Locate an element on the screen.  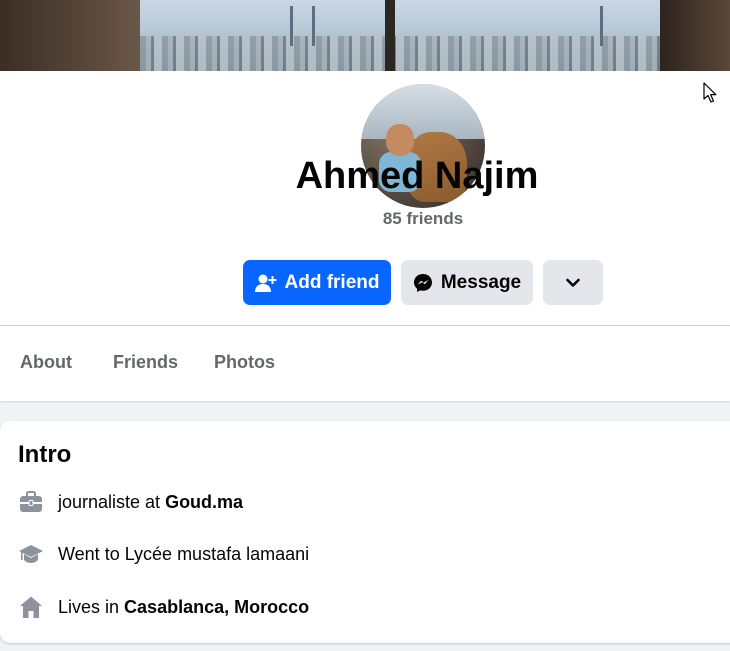
intro-education-row: Went to Lycée mustafa lamaani is located at coordinates (163, 554).